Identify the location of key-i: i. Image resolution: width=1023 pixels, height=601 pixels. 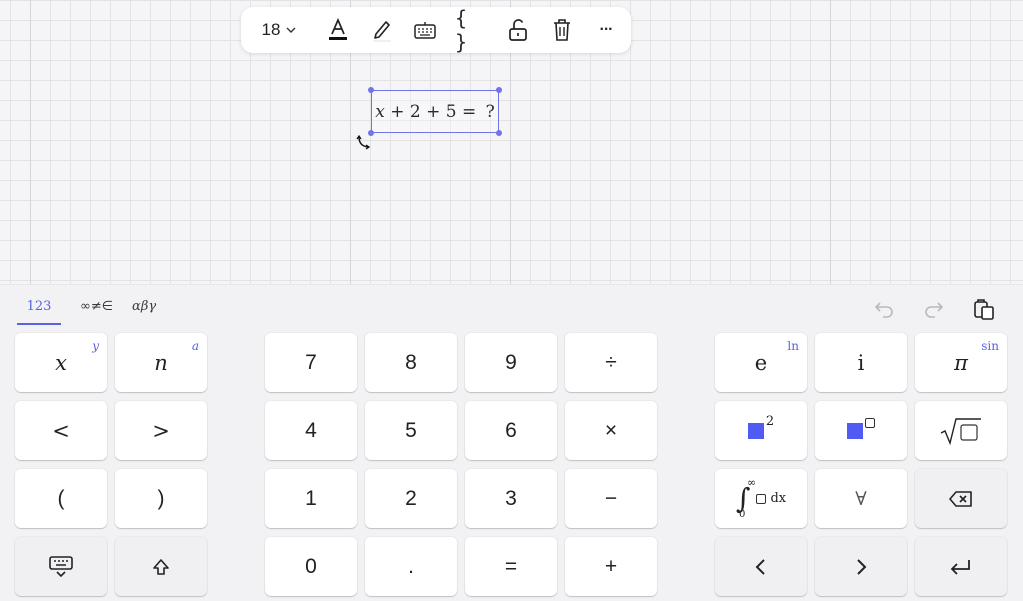
(861, 362).